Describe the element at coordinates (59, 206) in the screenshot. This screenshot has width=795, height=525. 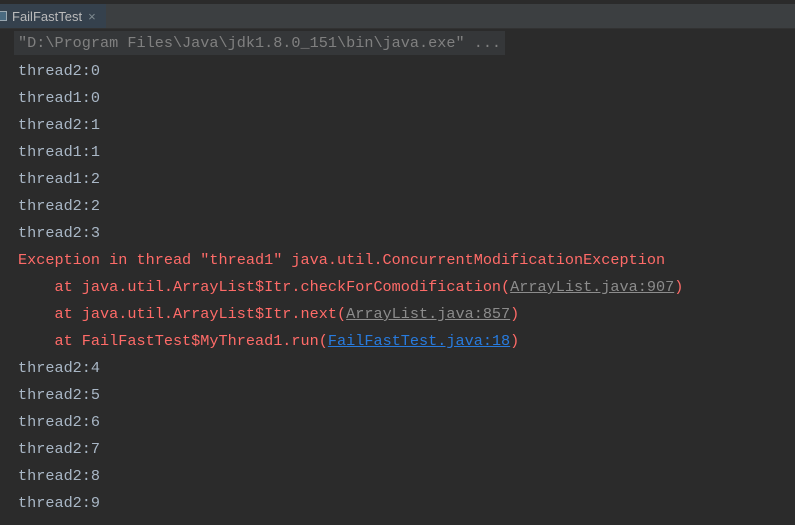
I see `output-line: thread2:2` at that location.